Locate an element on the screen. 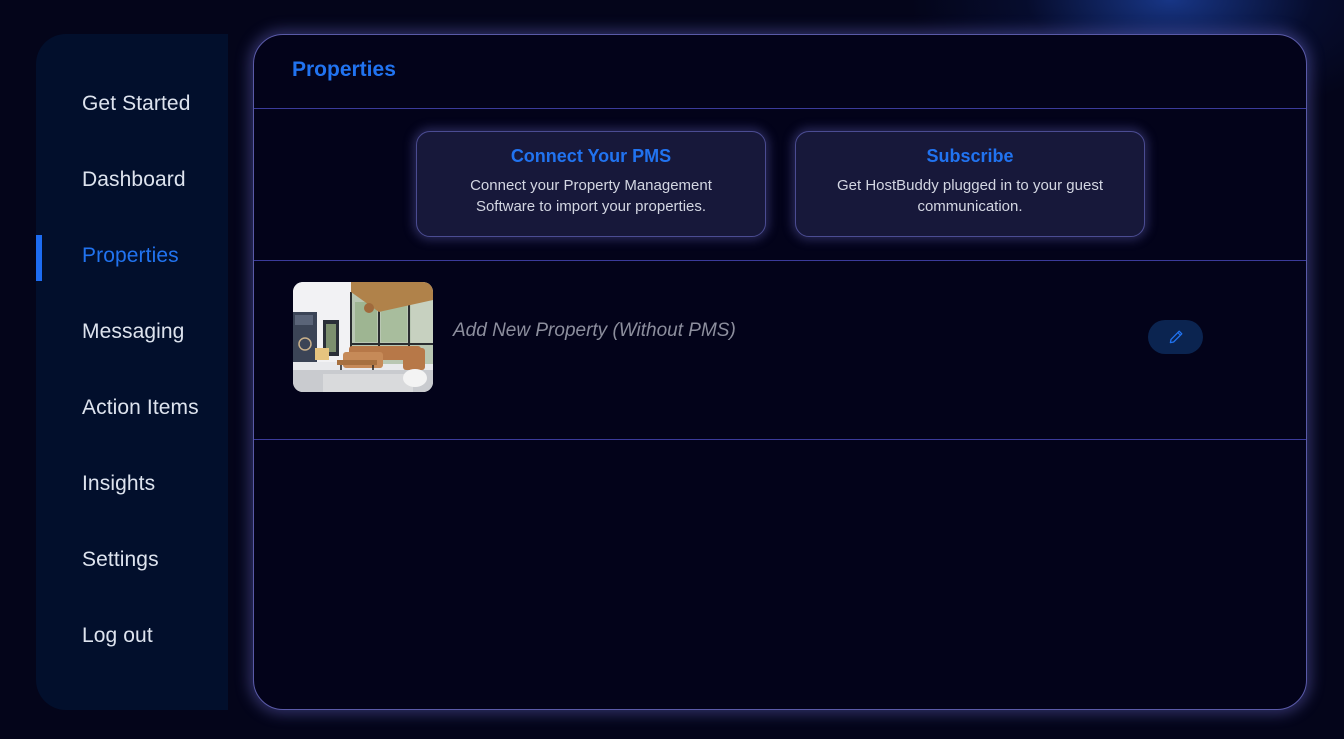 The image size is (1344, 739). sidebar-item-messaging: Messaging is located at coordinates (133, 332).